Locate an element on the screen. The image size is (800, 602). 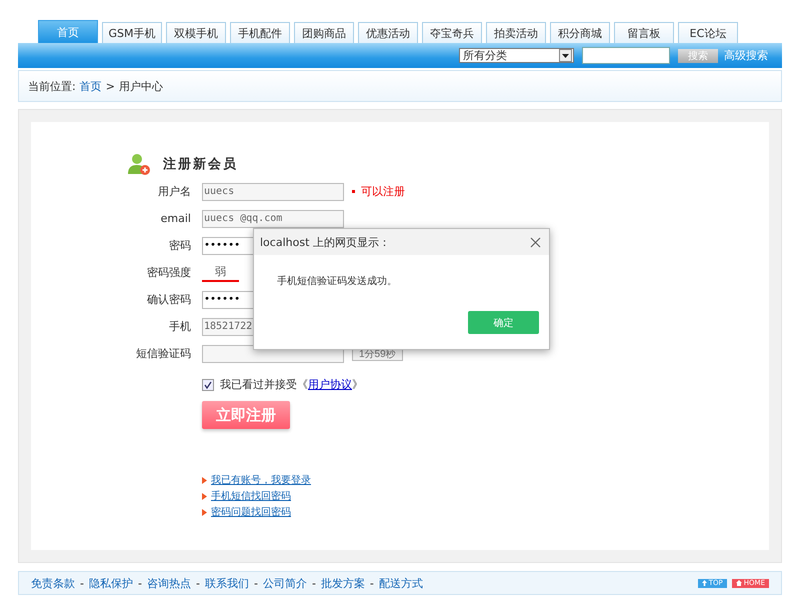
input-field: uuecs is located at coordinates (273, 191).